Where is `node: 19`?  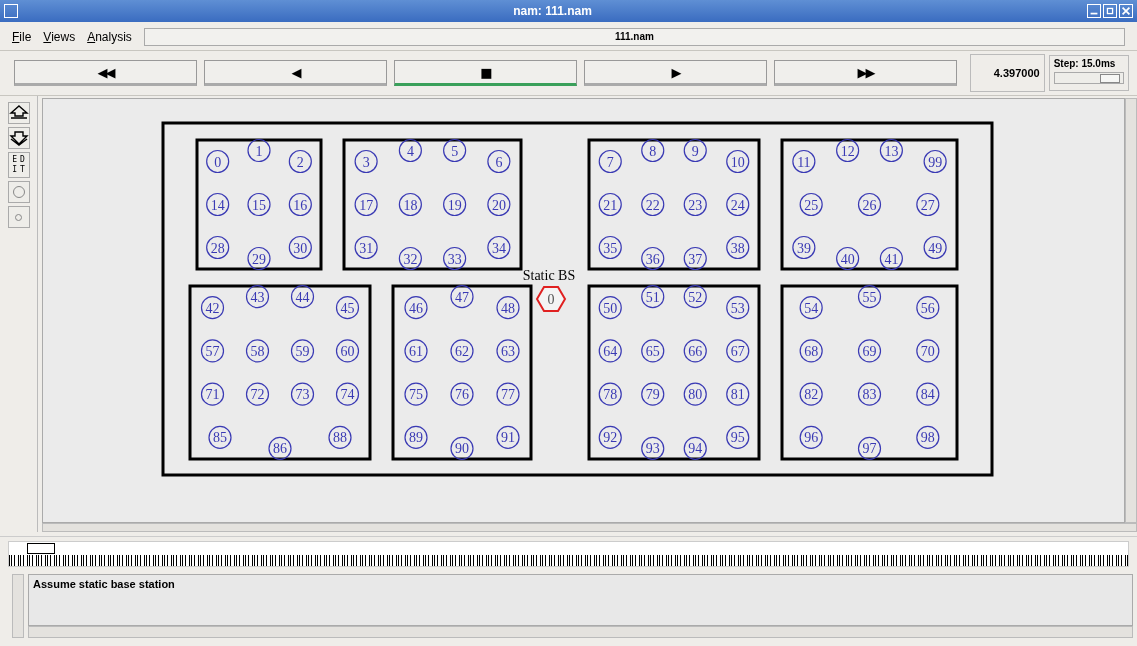
node: 19 is located at coordinates (455, 204).